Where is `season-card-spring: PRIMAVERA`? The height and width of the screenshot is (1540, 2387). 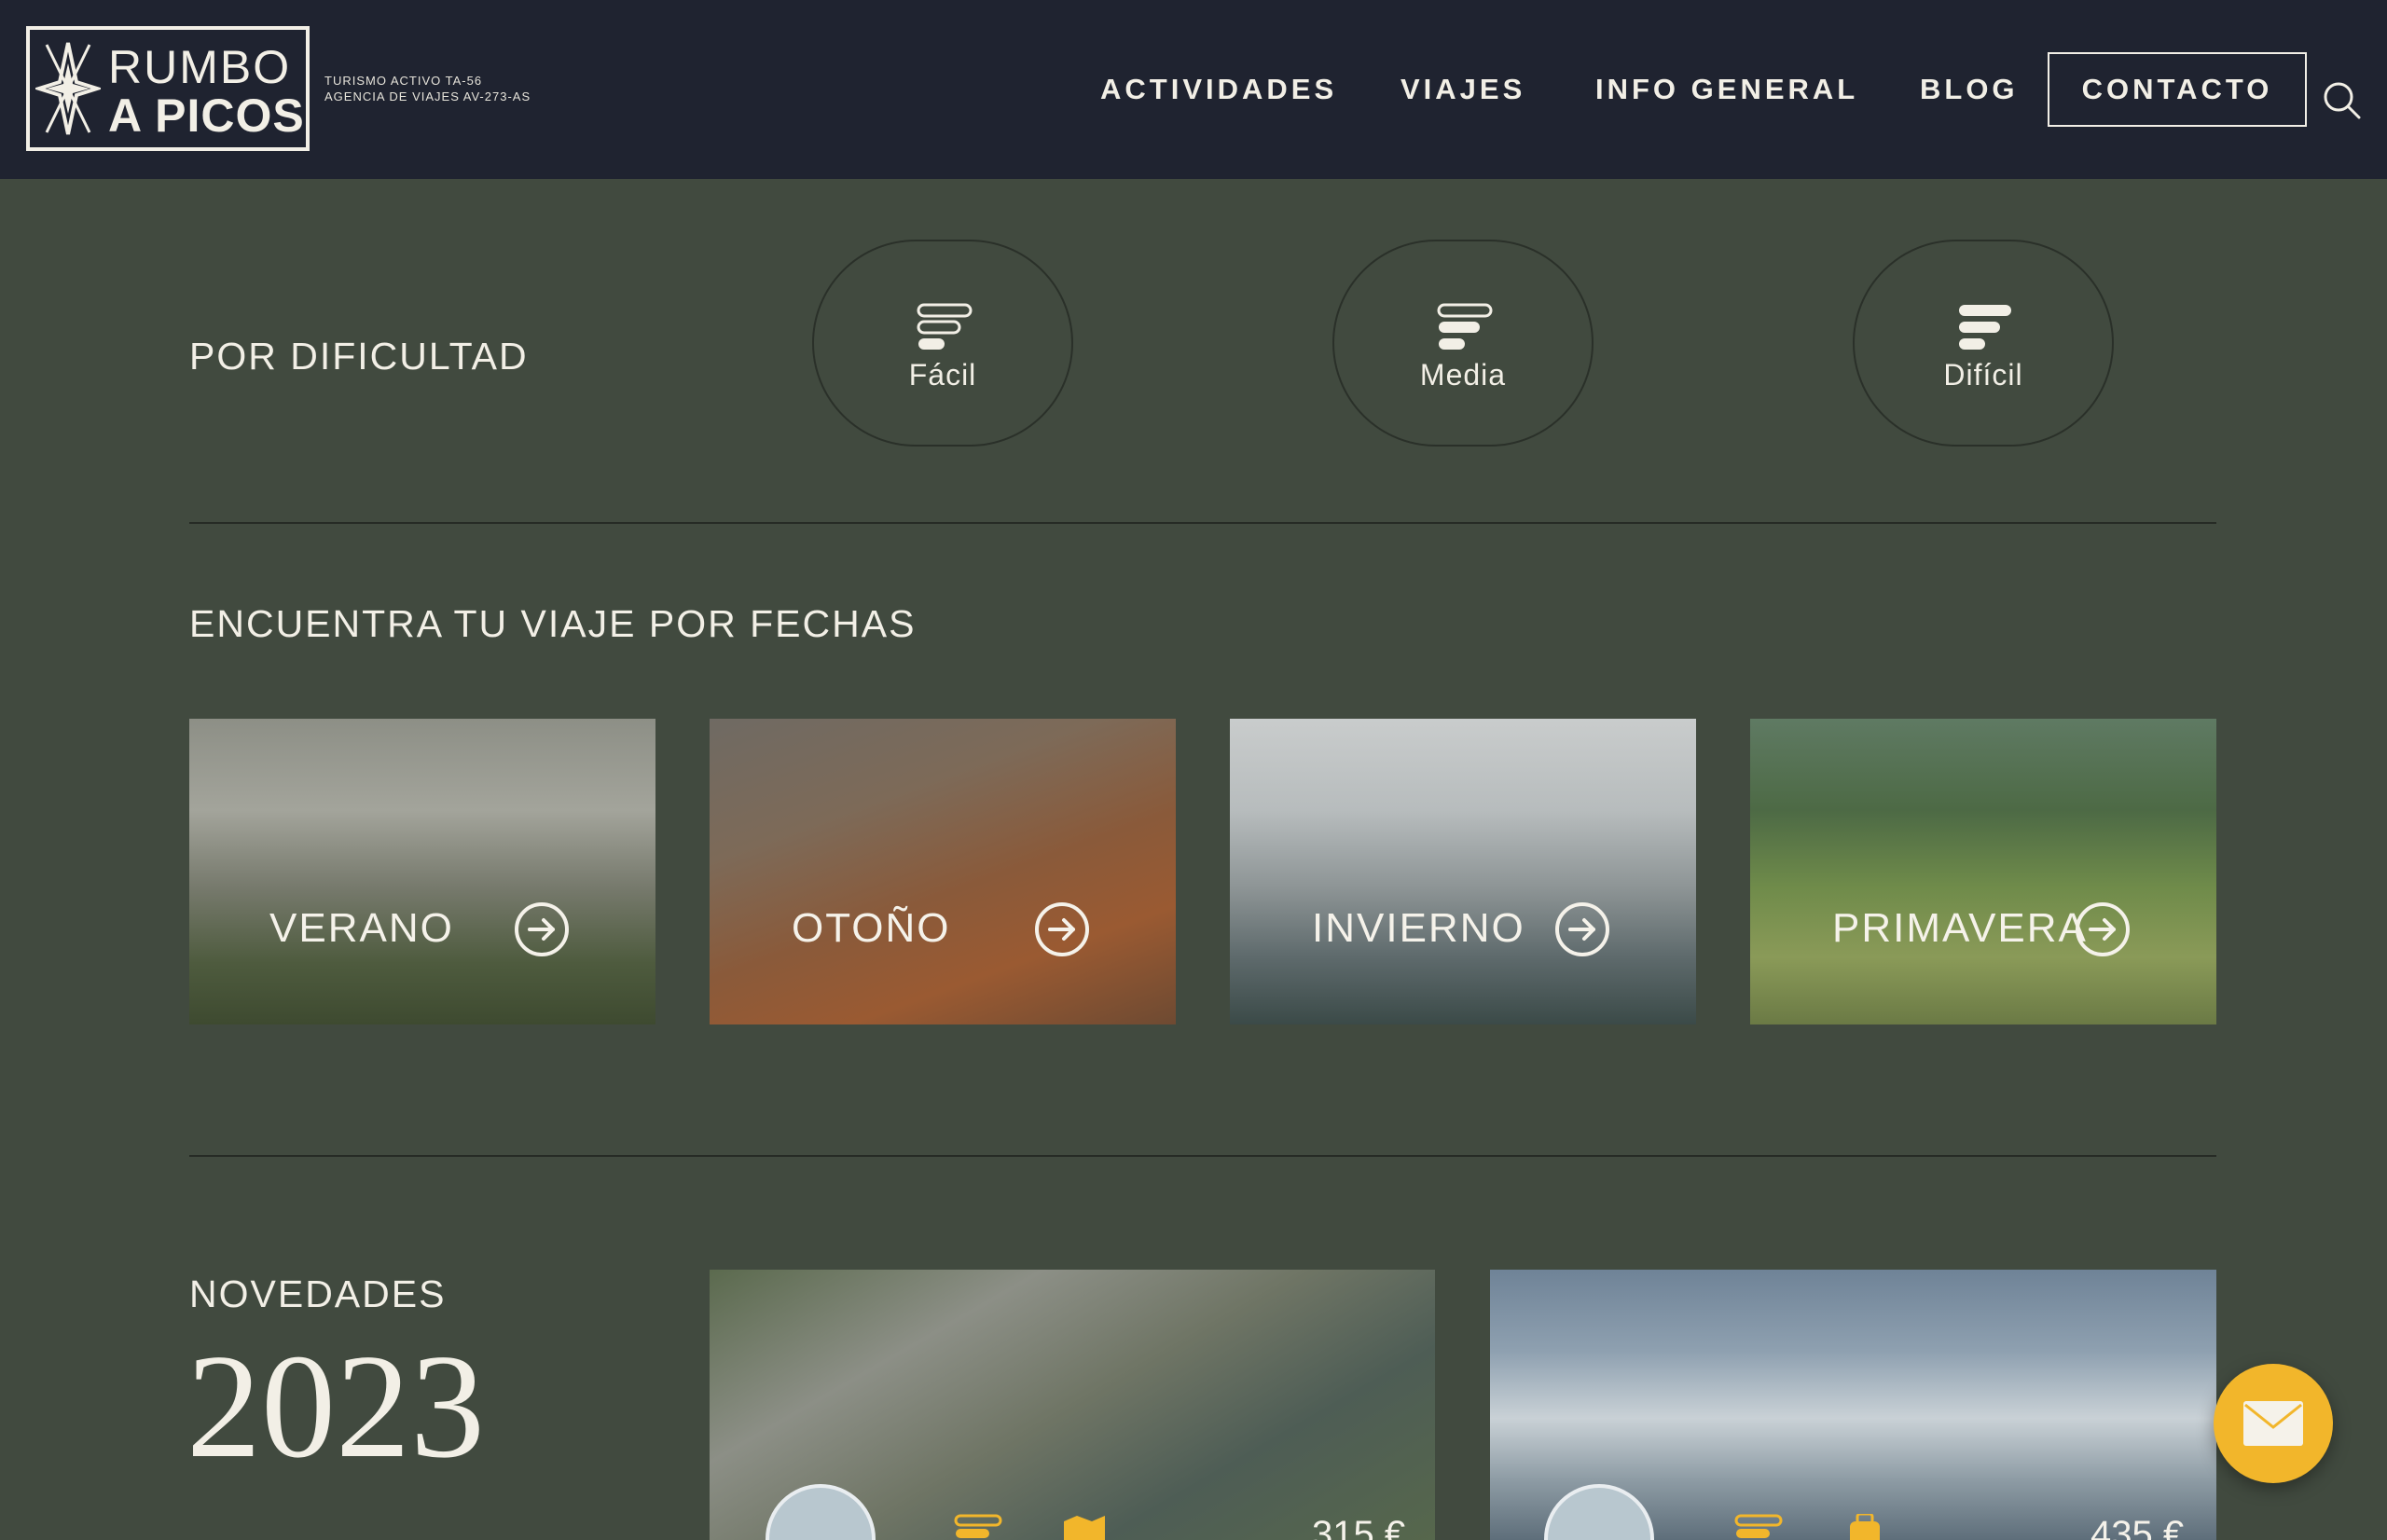
season-card-spring: PRIMAVERA is located at coordinates (1983, 871).